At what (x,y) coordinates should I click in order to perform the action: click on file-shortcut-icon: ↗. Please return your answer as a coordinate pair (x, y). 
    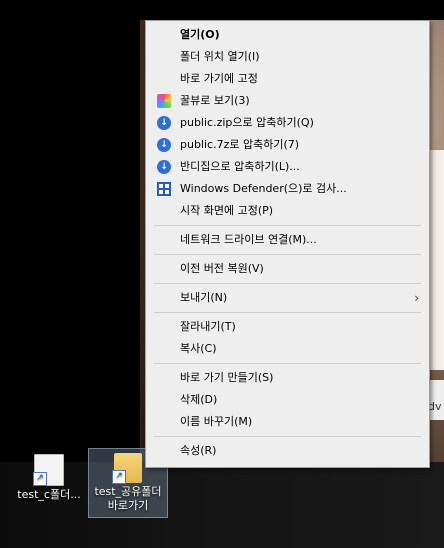
    Looking at the image, I should click on (48, 470).